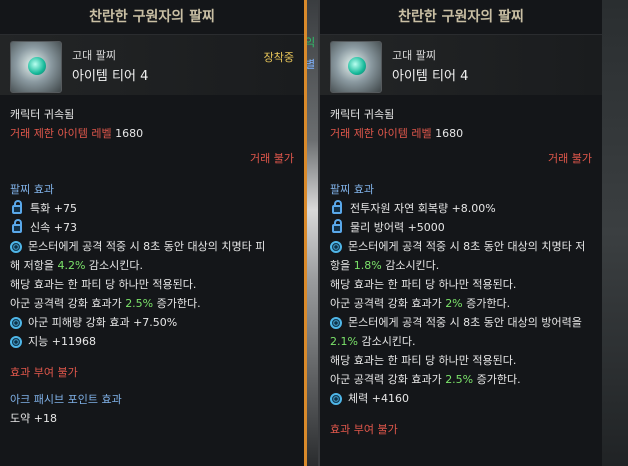  Describe the element at coordinates (397, 227) in the screenshot. I see `stat-text: 물리 방어력 +5000` at that location.